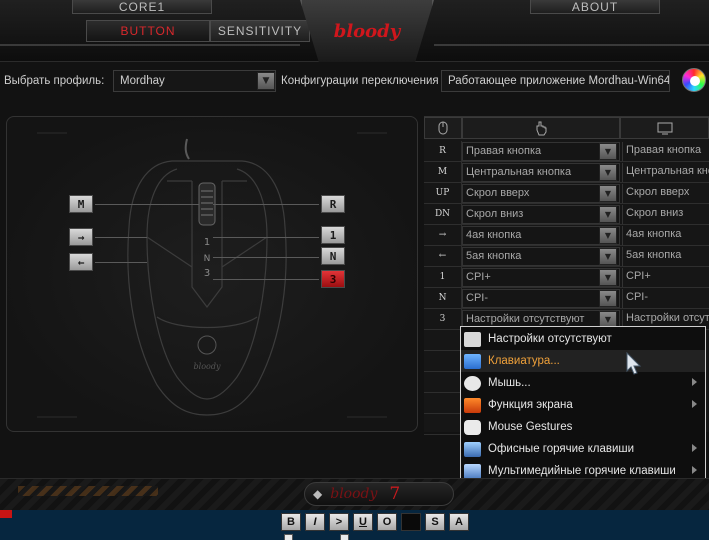 The width and height of the screenshot is (709, 540). Describe the element at coordinates (443, 235) in the screenshot. I see `mapping-key: →` at that location.